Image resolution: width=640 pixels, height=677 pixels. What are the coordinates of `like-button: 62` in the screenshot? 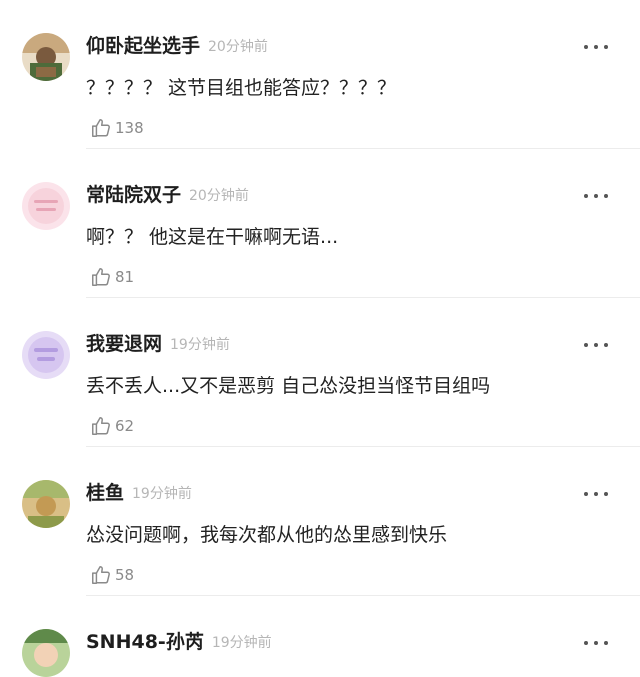 It's located at (112, 426).